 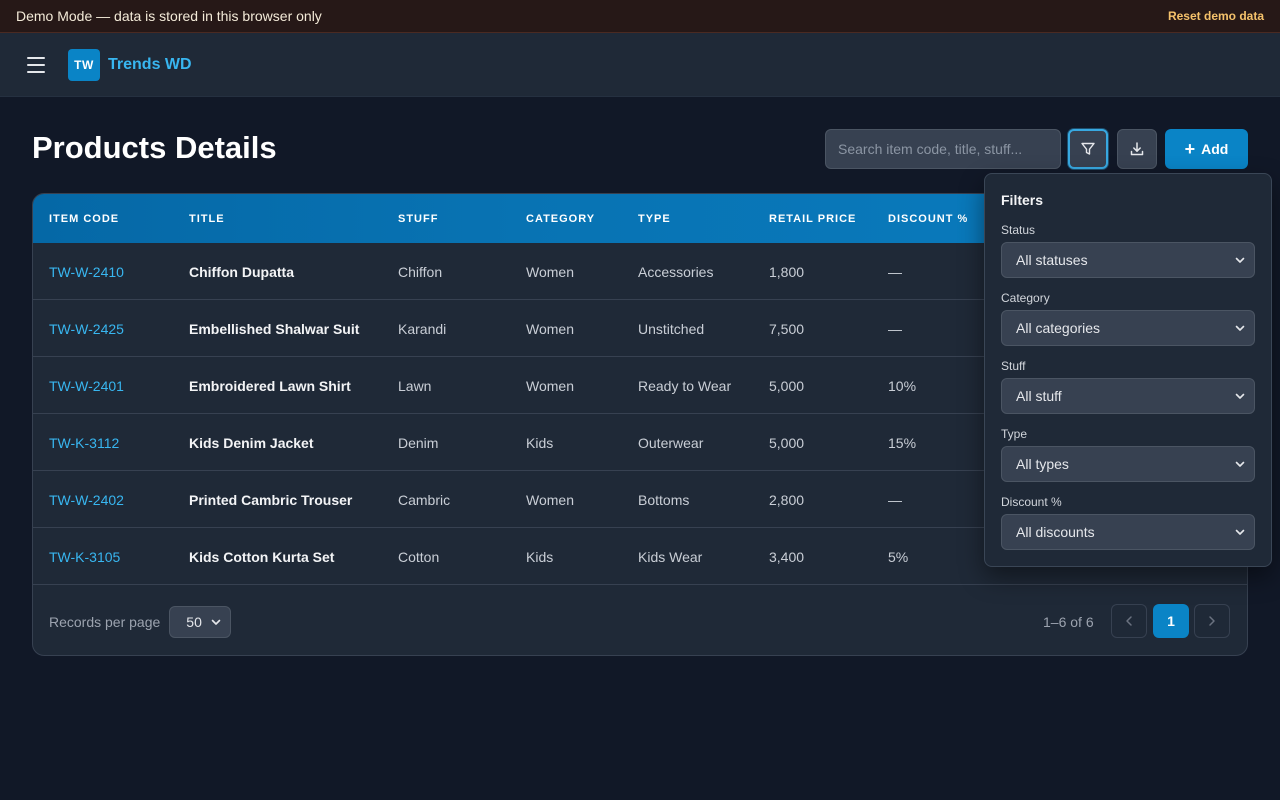 What do you see at coordinates (1031, 502) in the screenshot?
I see `discount-filter-label: Discount %` at bounding box center [1031, 502].